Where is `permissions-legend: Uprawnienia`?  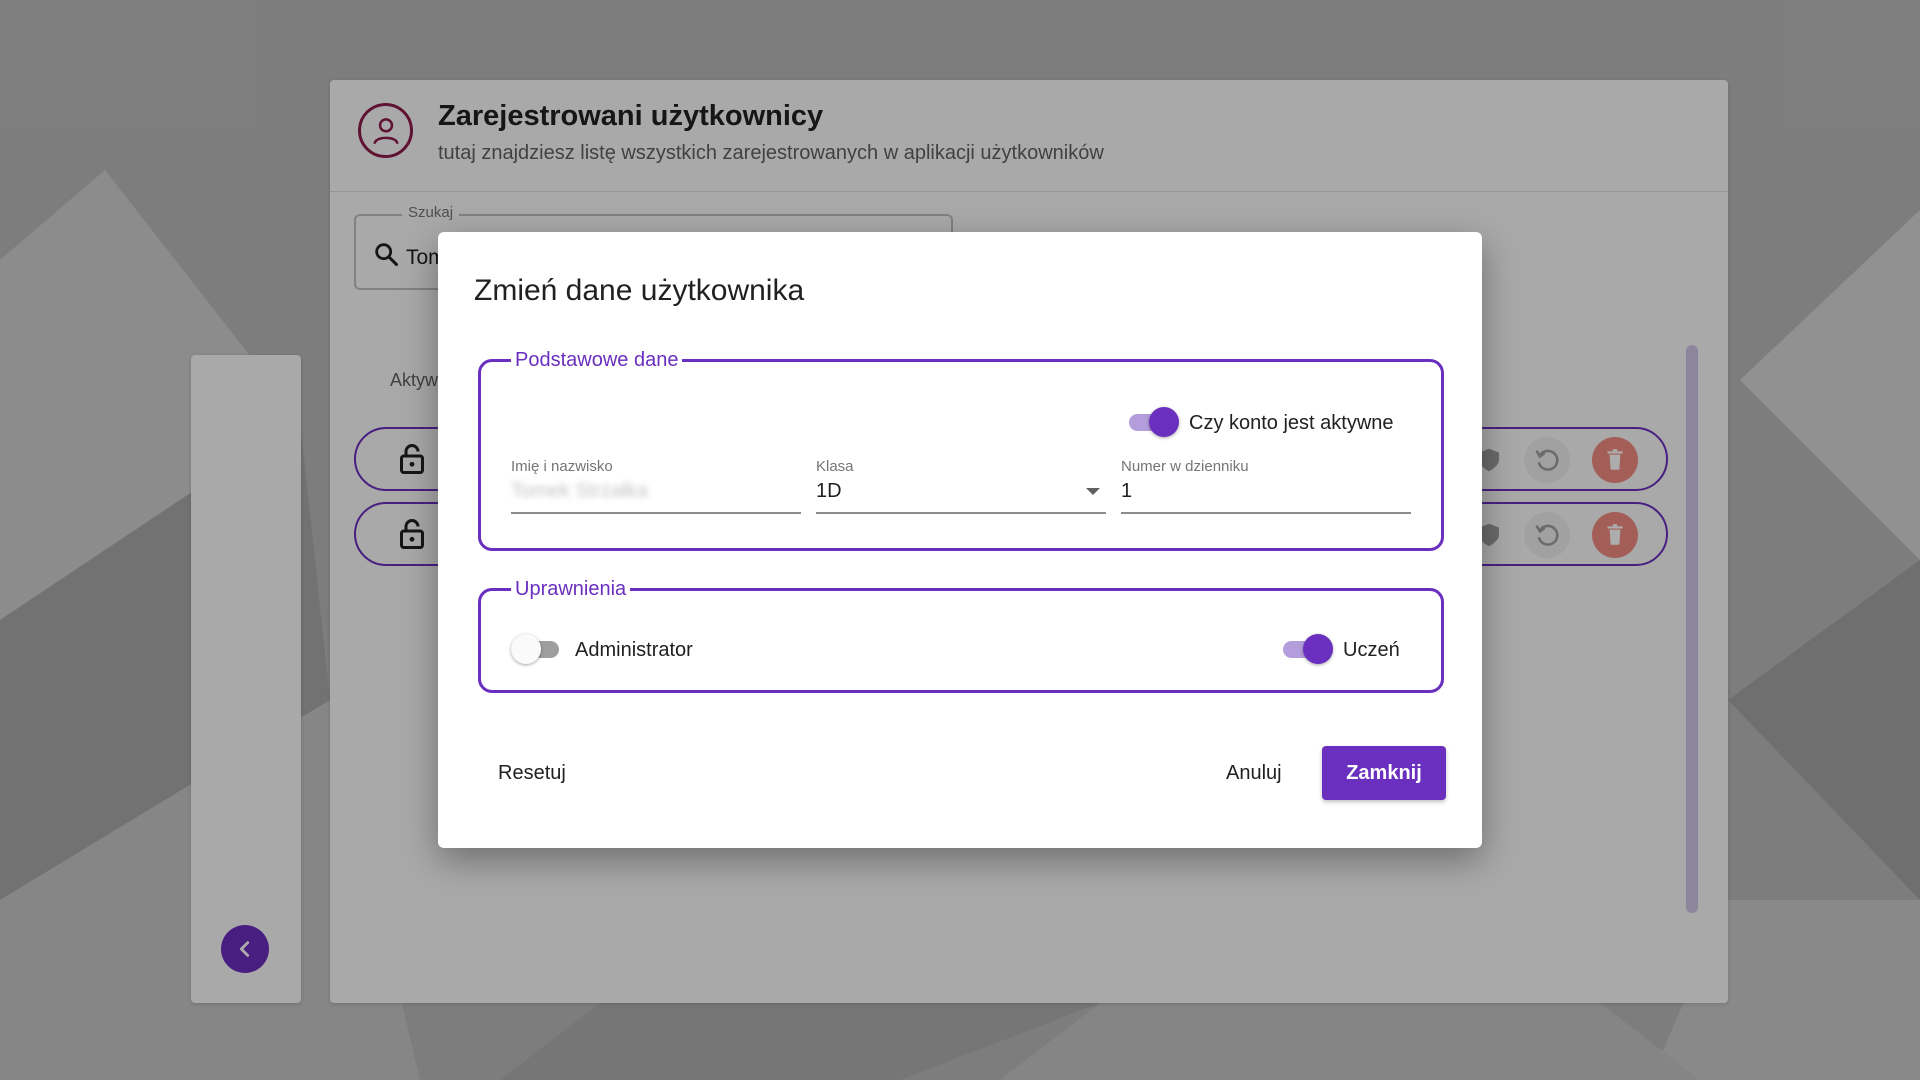 permissions-legend: Uprawnienia is located at coordinates (571, 589).